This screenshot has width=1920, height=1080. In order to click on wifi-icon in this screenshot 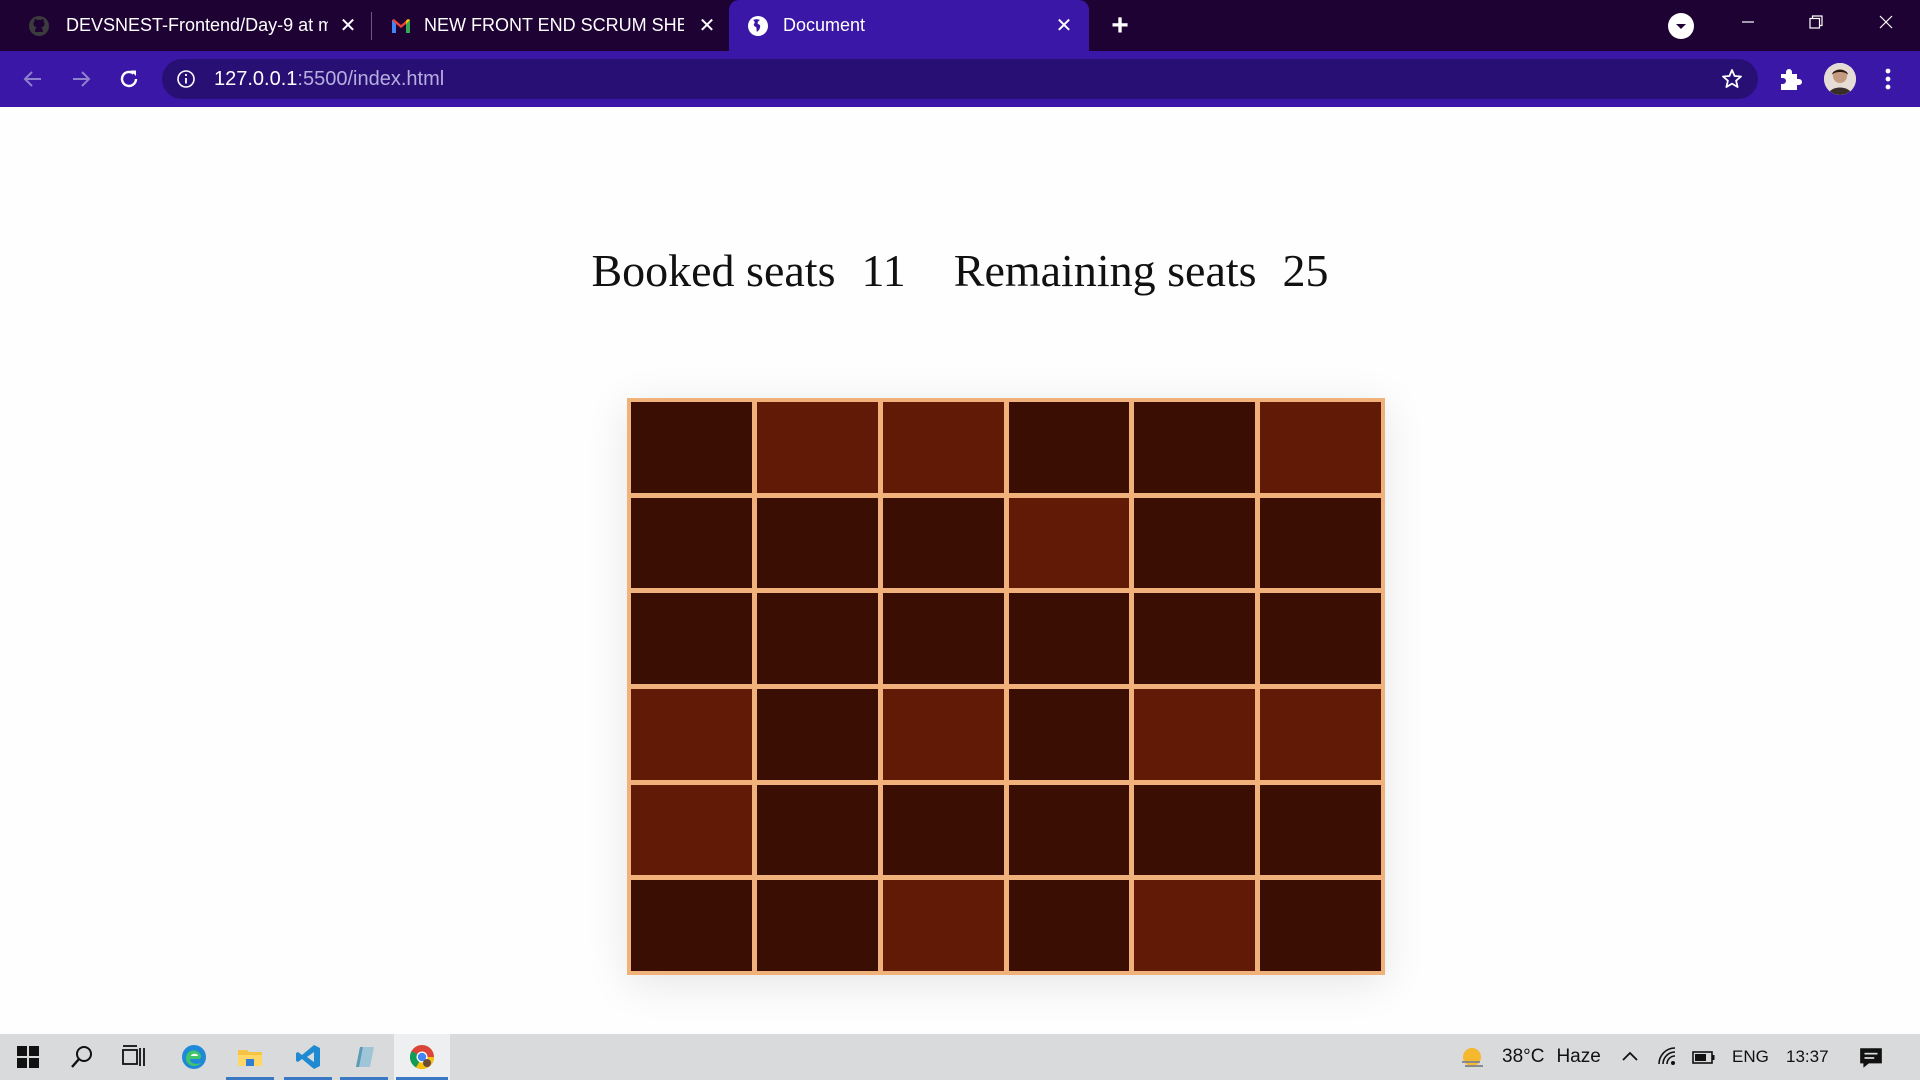, I will do `click(1668, 1057)`.